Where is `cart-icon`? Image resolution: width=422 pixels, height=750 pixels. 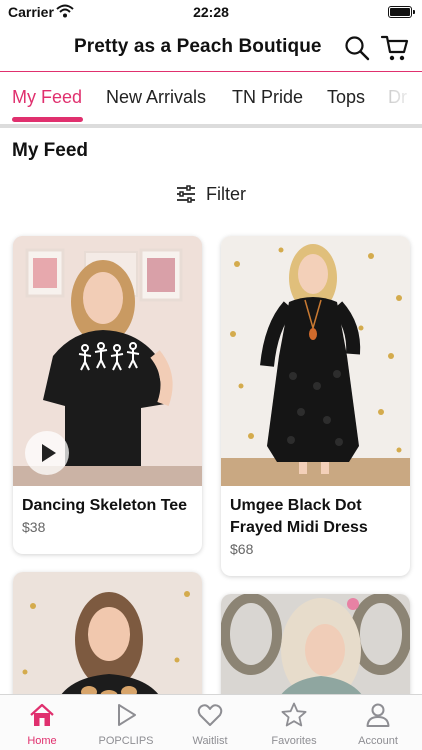
cart-icon is located at coordinates (395, 48).